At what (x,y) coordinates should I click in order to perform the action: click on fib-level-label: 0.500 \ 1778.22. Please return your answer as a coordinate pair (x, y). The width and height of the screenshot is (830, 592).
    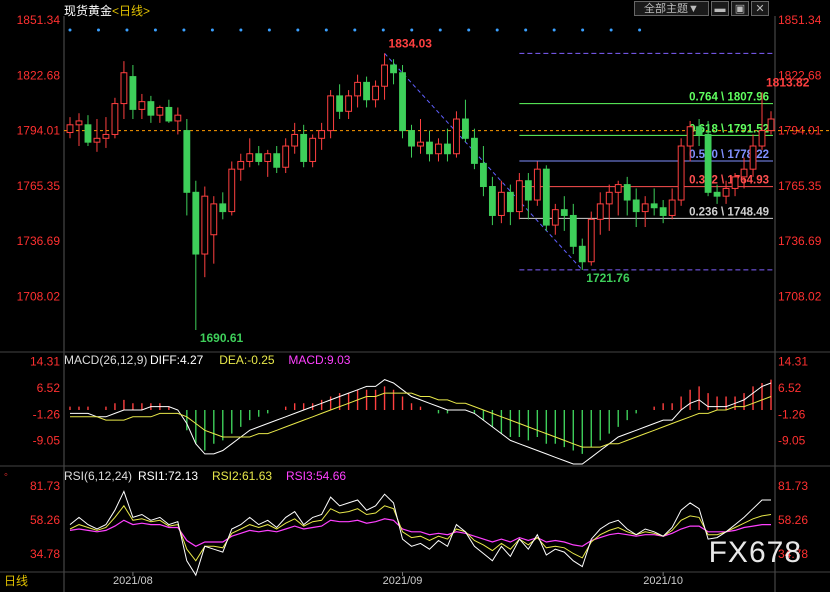
    Looking at the image, I should click on (729, 155).